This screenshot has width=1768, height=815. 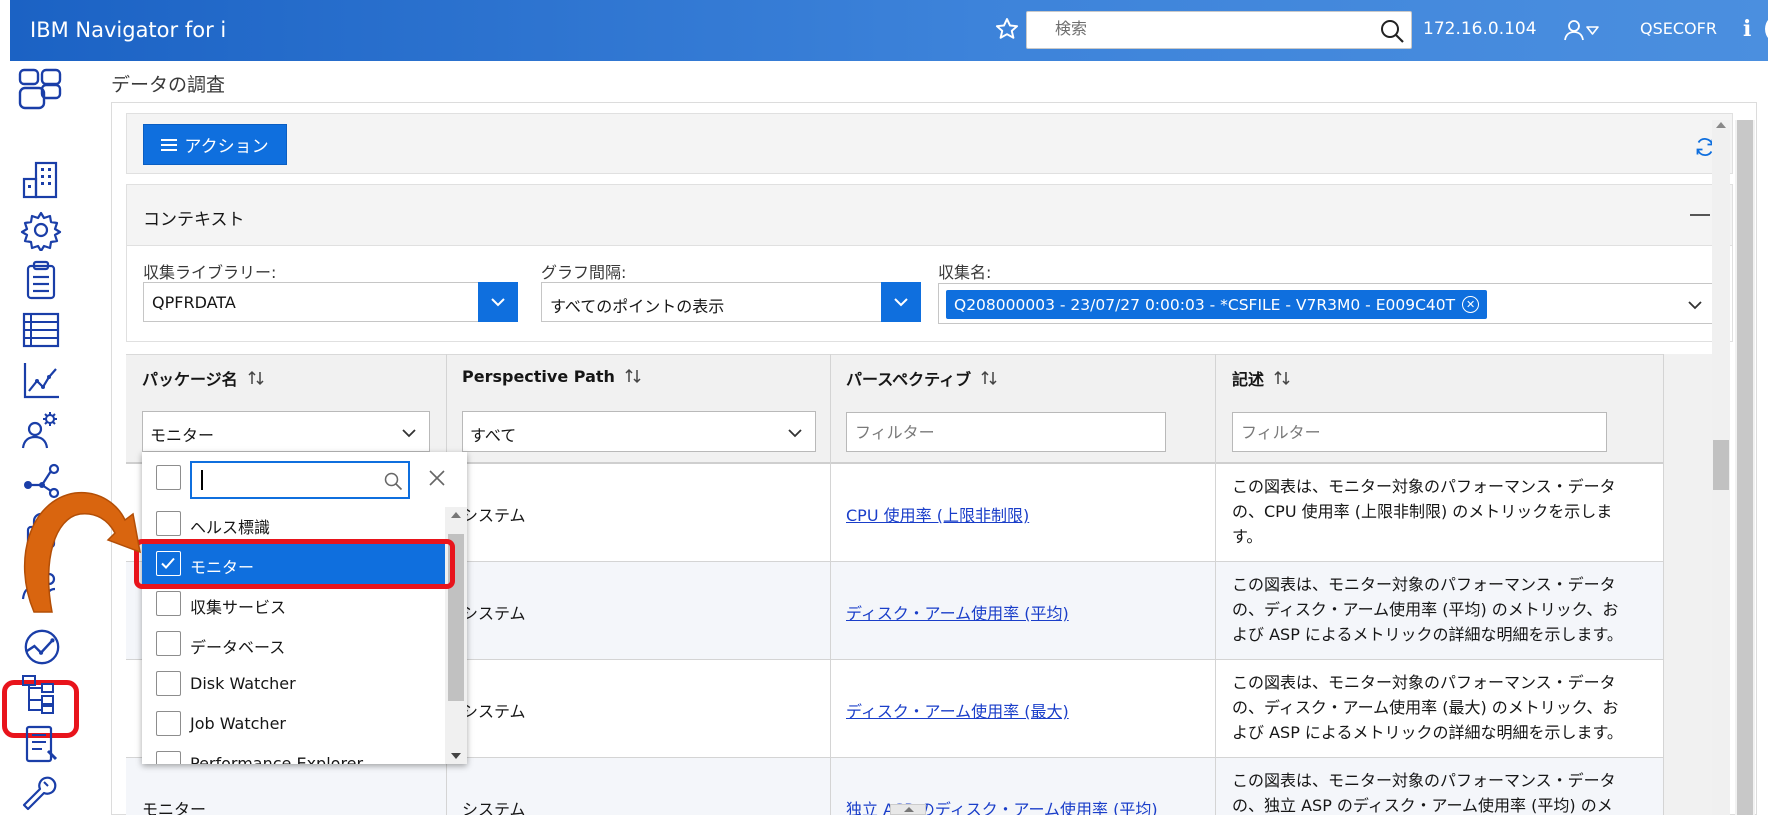 I want to click on dropdown-search, so click(x=300, y=480).